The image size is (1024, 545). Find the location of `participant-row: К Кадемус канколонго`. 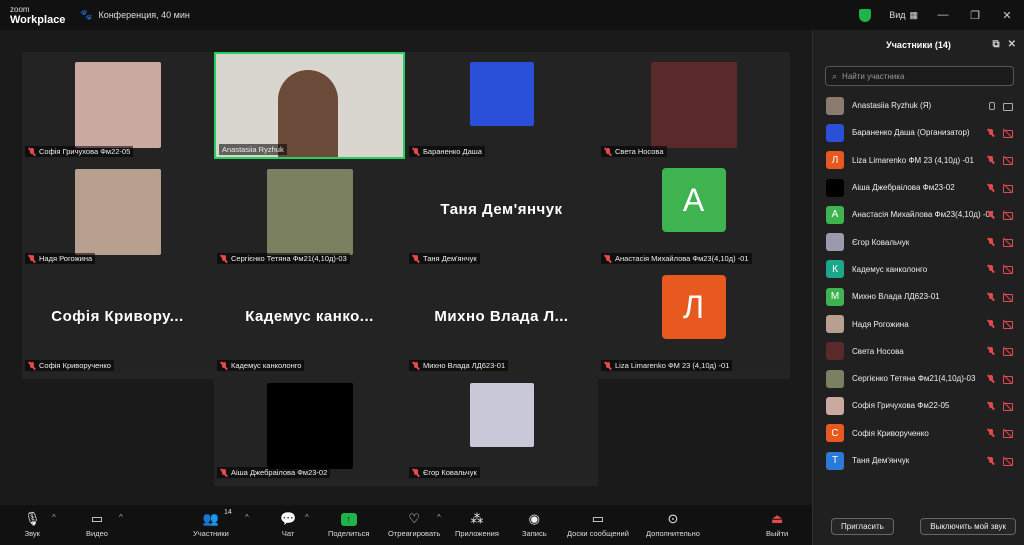

participant-row: К Кадемус канколонго is located at coordinates (918, 269).